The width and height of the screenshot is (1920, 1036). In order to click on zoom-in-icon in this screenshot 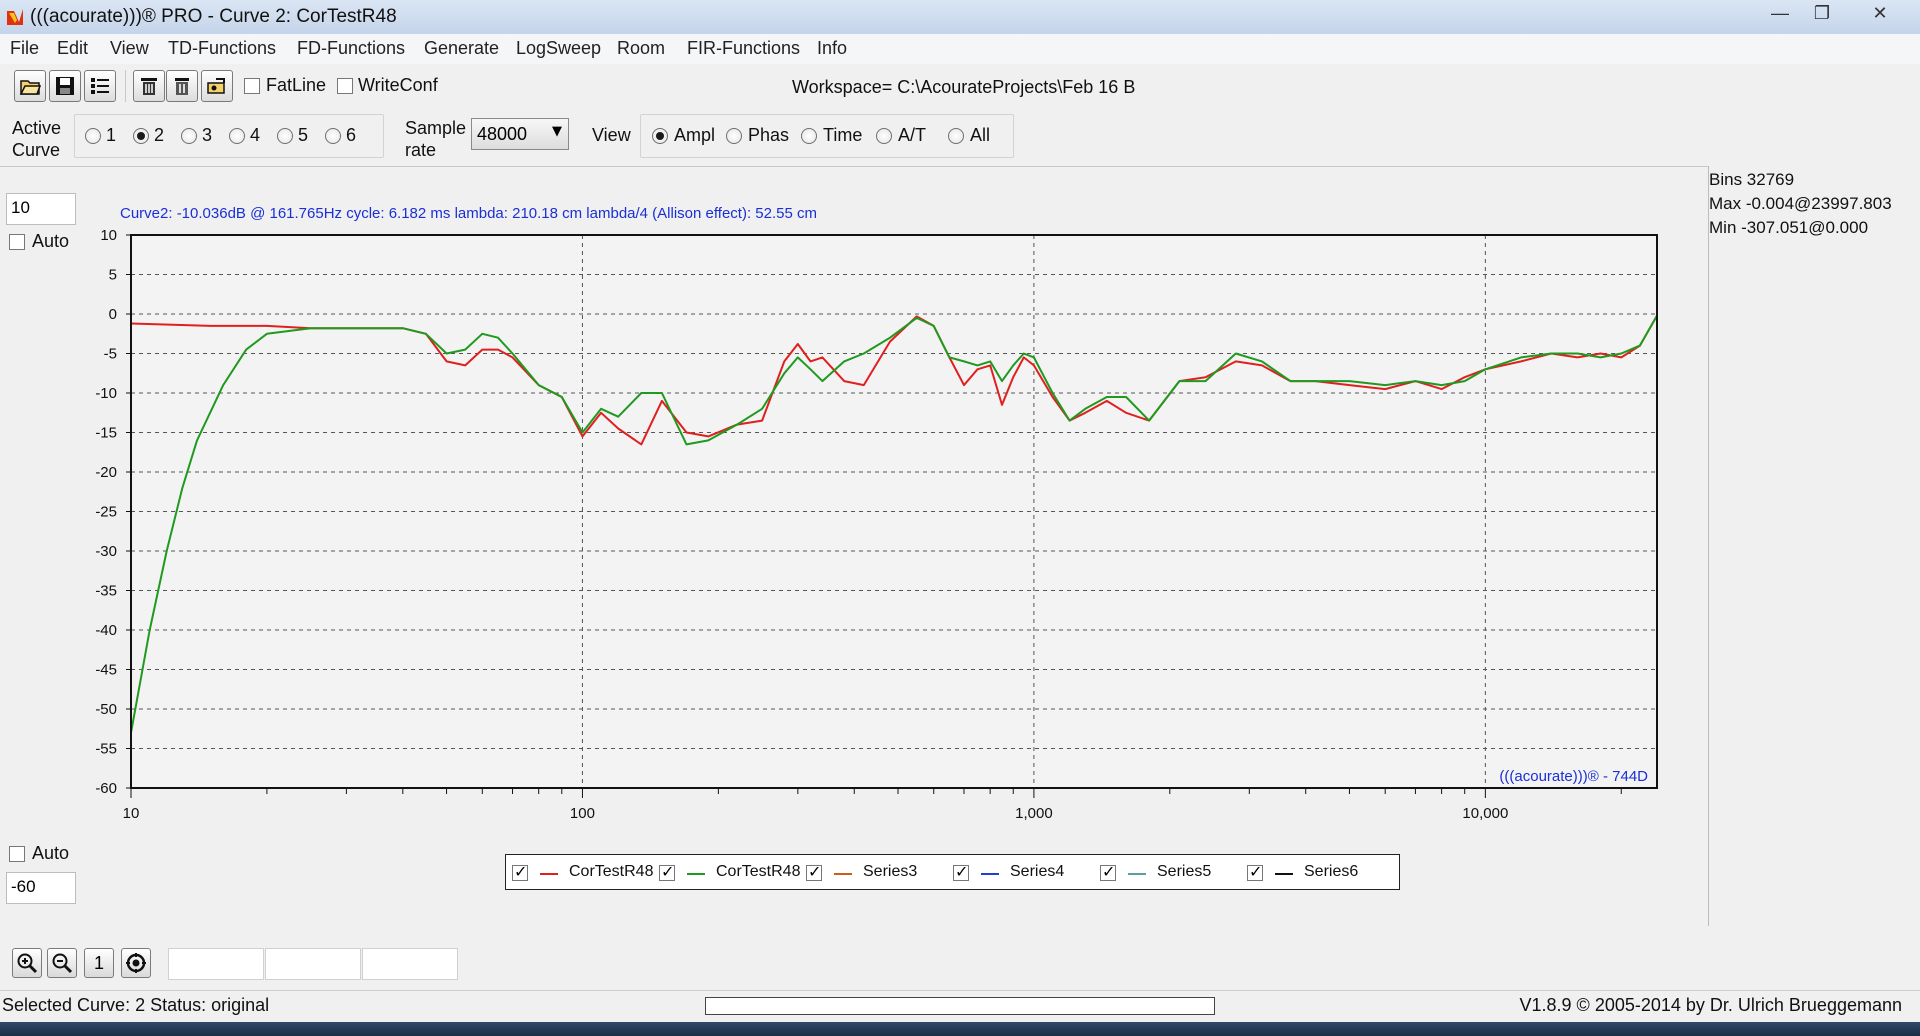, I will do `click(27, 963)`.